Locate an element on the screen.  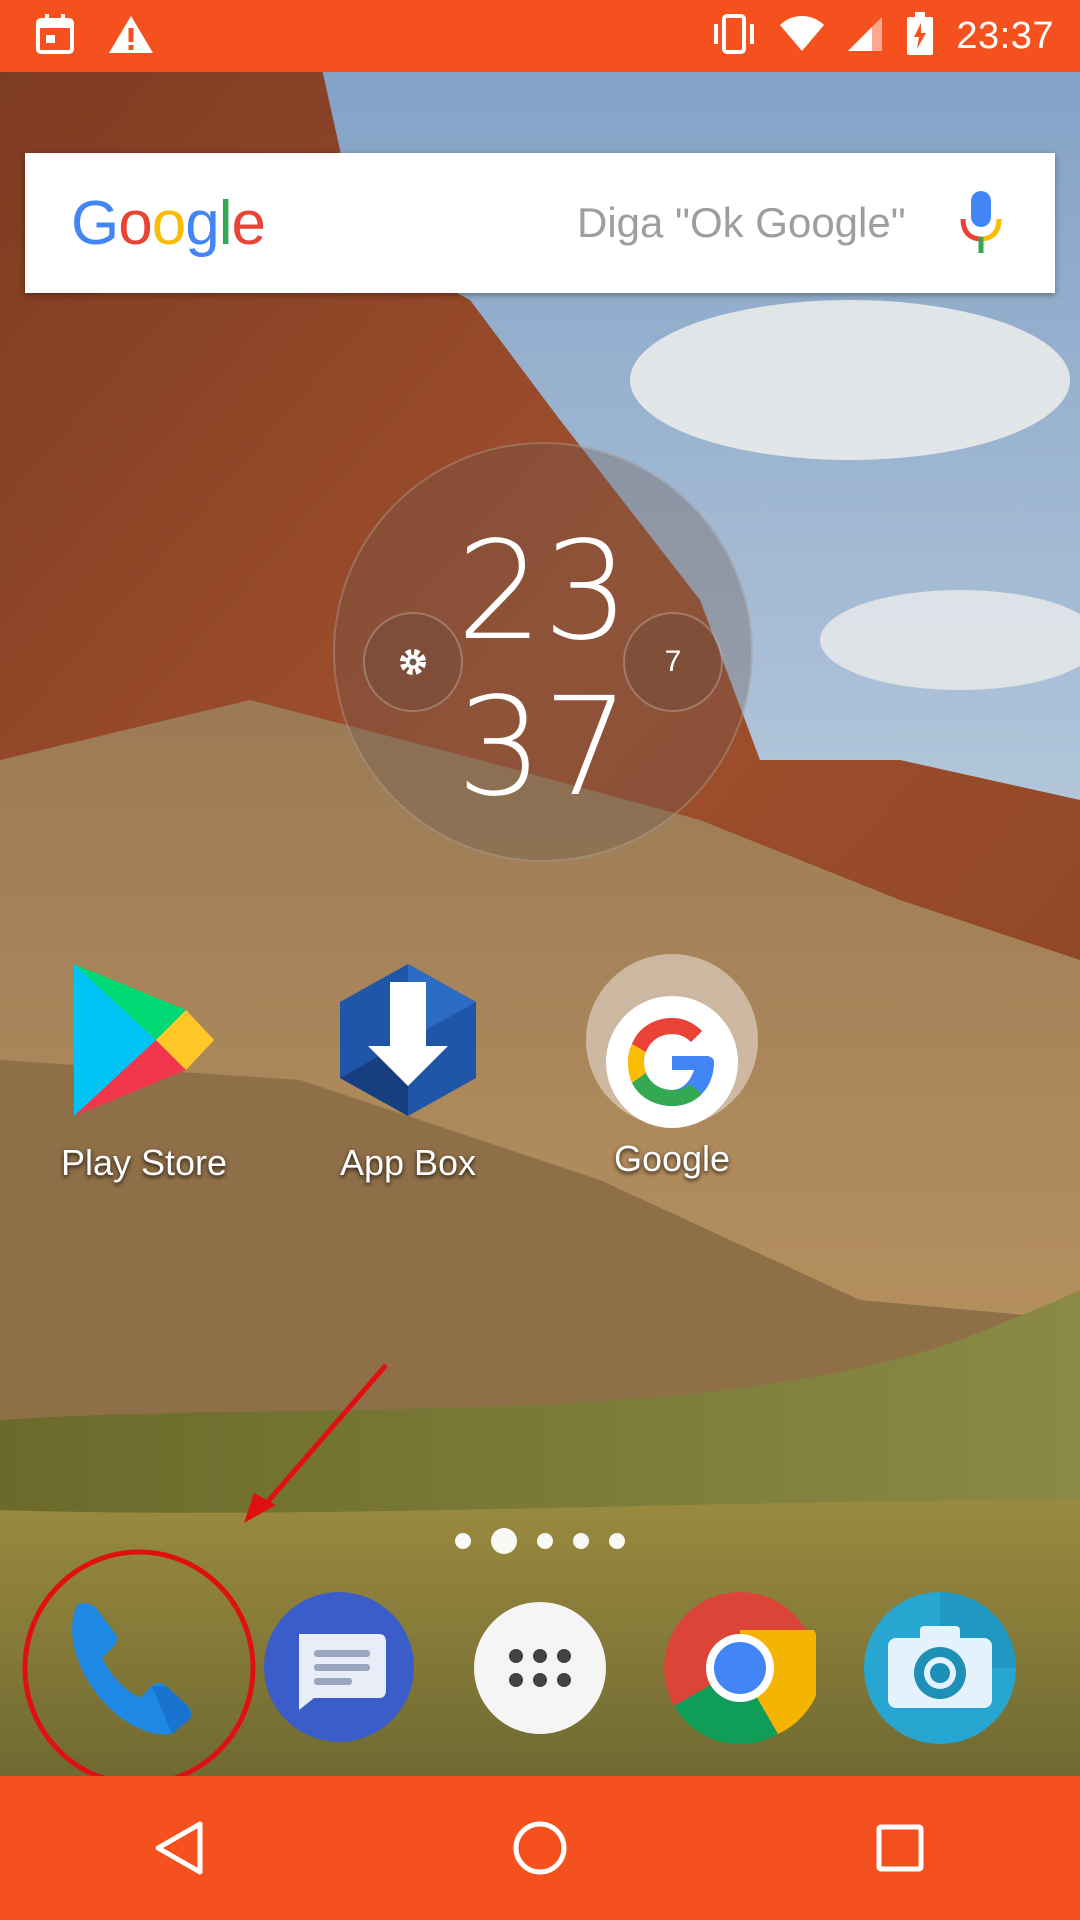
search-hint: Diga "Ok Google" is located at coordinates (741, 222).